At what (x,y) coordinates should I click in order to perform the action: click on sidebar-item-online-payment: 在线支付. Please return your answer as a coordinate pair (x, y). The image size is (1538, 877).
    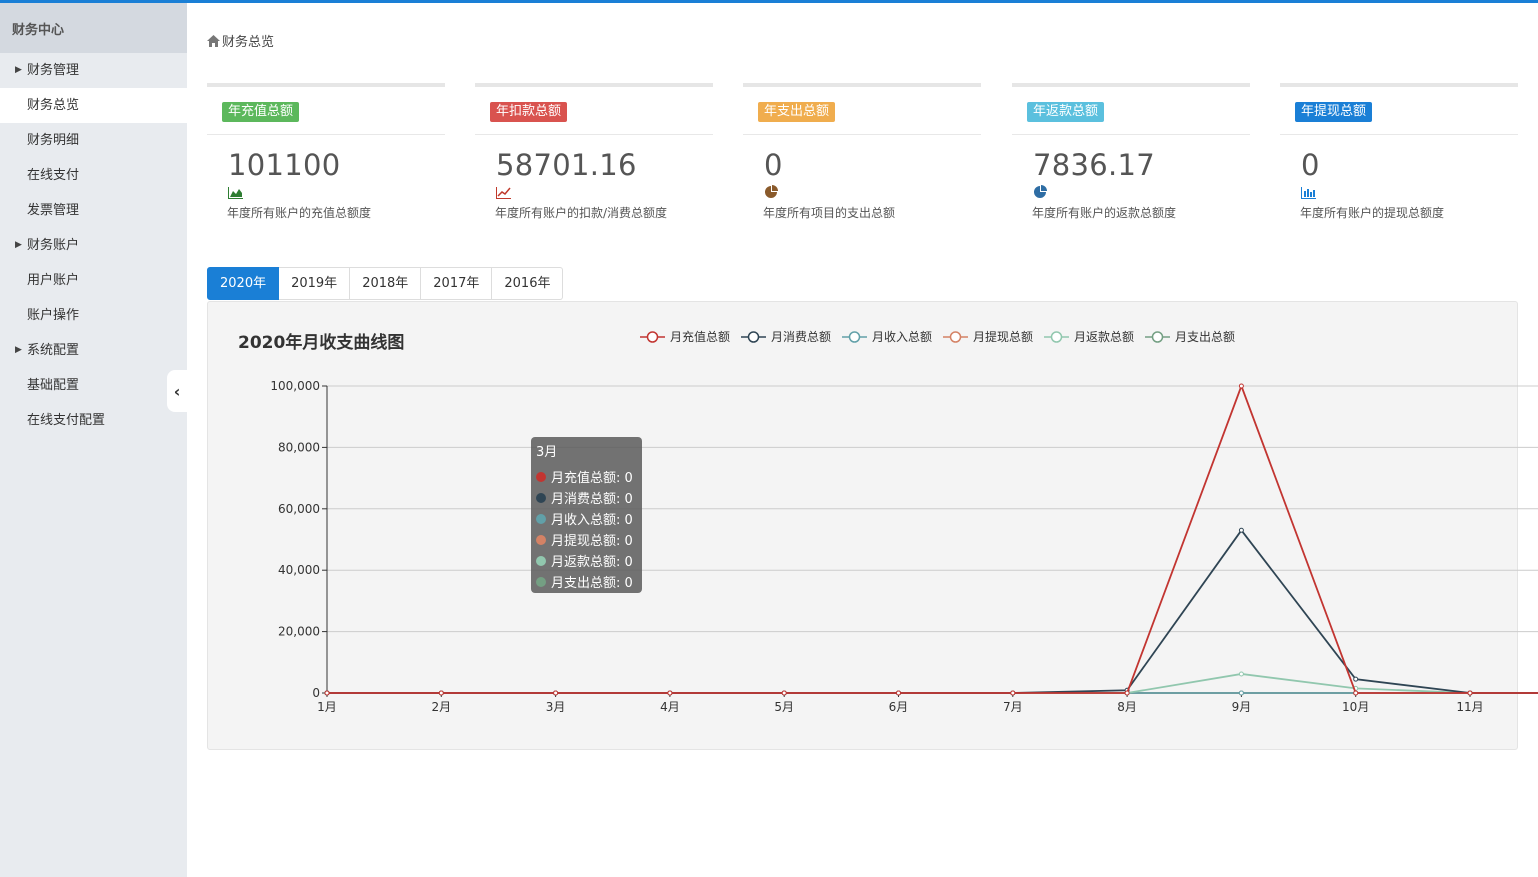
    Looking at the image, I should click on (93, 175).